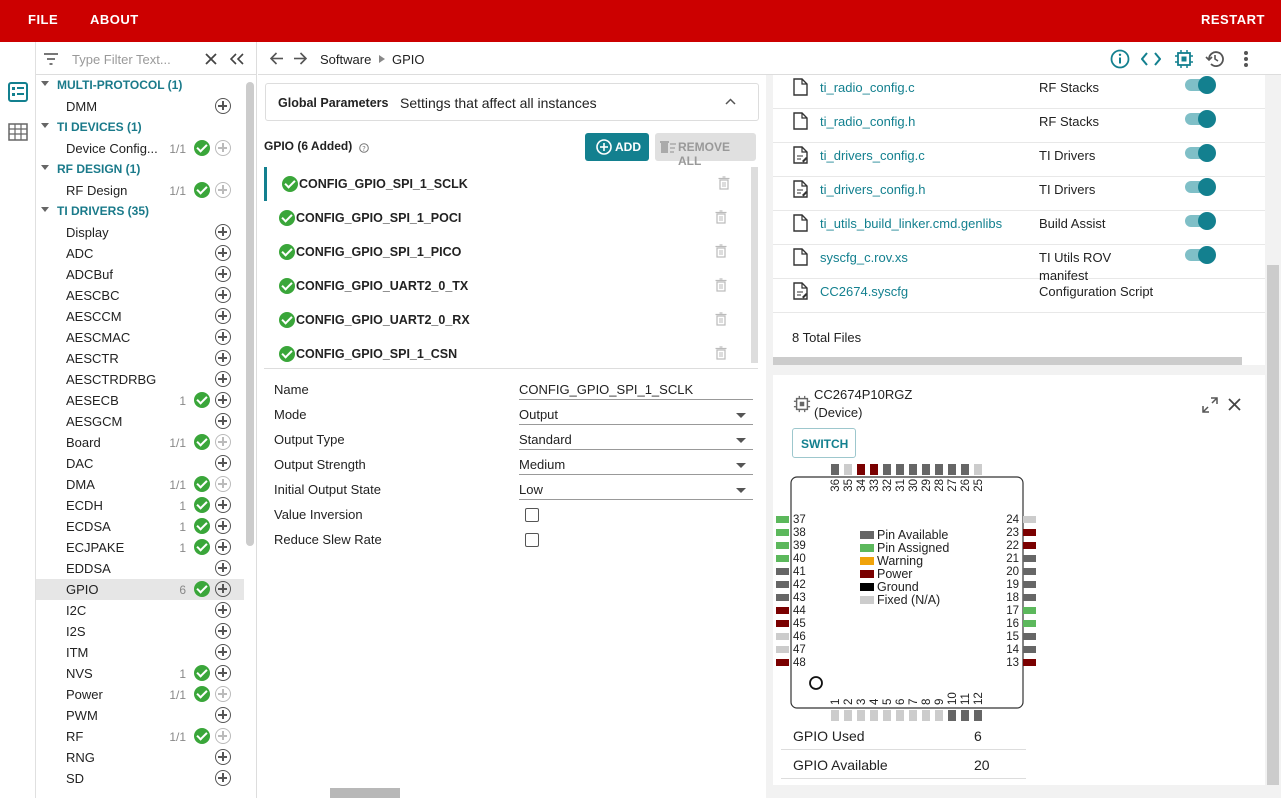  I want to click on tree-item: I2C, so click(140, 610).